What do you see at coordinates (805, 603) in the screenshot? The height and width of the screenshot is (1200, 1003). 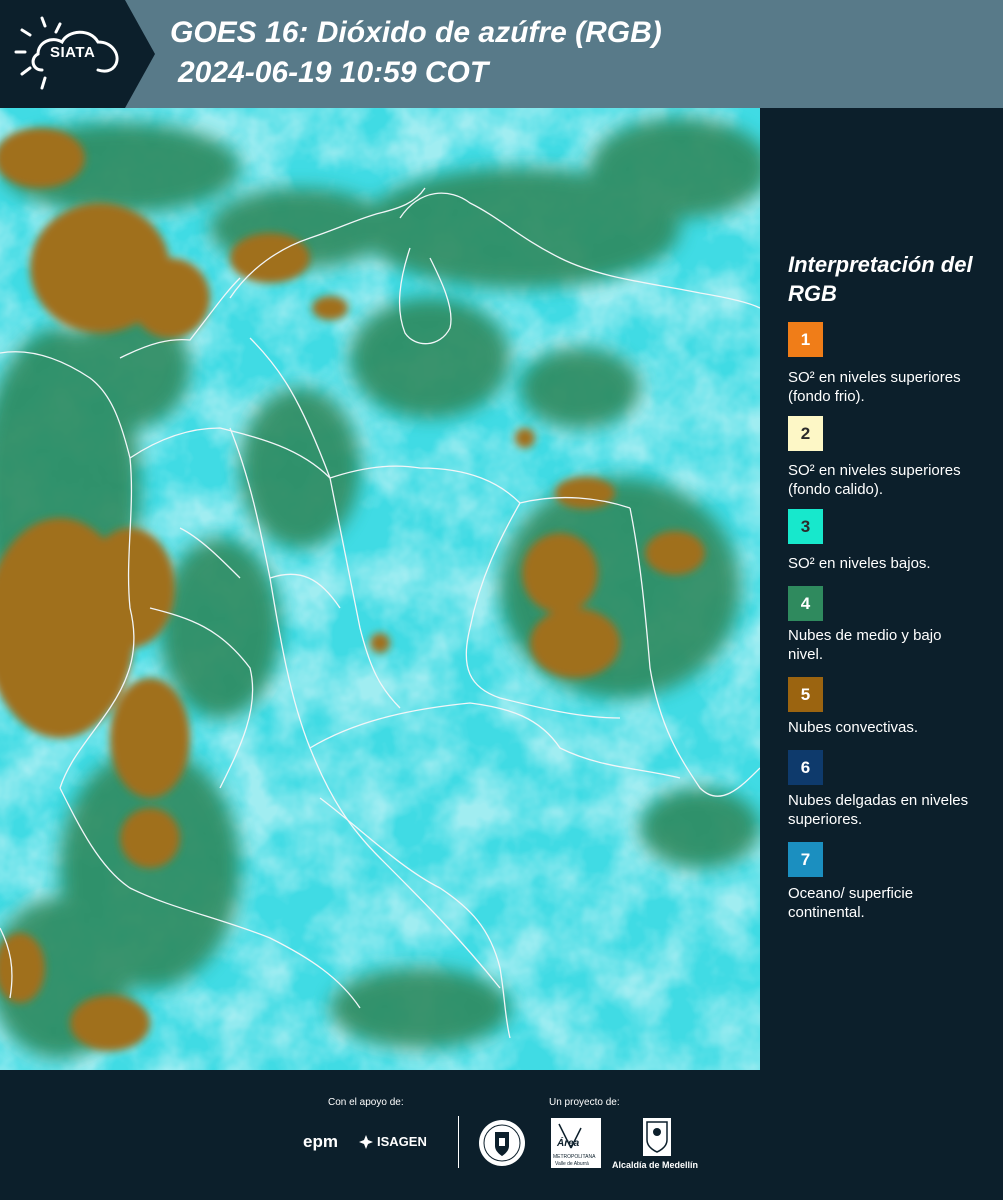 I see `legend-swatch-4: 4` at bounding box center [805, 603].